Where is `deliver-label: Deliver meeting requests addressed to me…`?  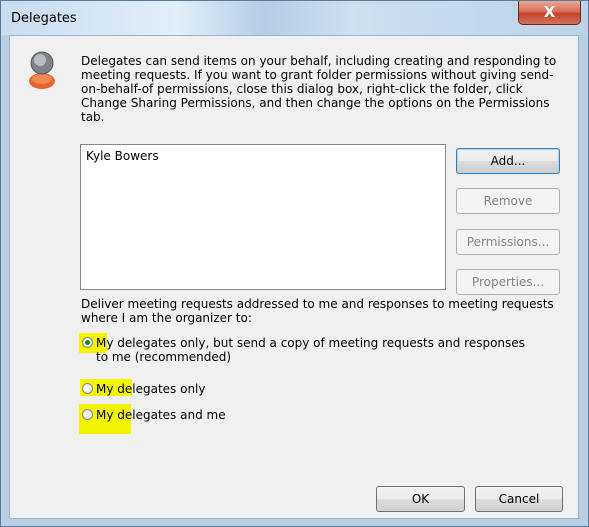
deliver-label: Deliver meeting requests addressed to me… is located at coordinates (317, 311).